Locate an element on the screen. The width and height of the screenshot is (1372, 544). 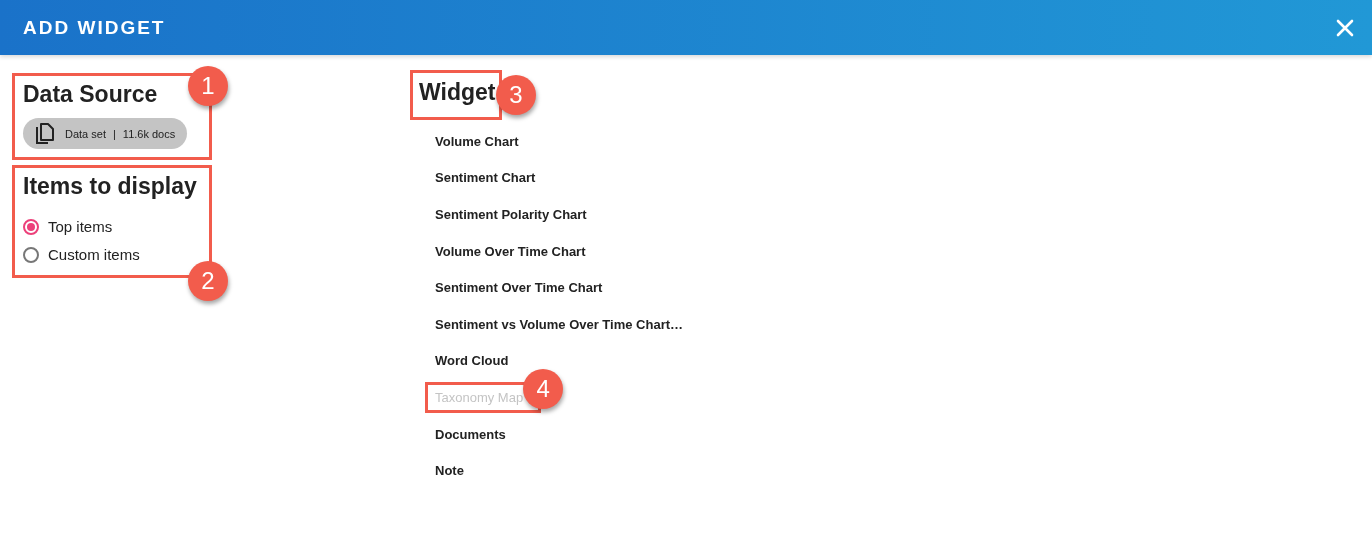
radio-option: Top items is located at coordinates (112, 226).